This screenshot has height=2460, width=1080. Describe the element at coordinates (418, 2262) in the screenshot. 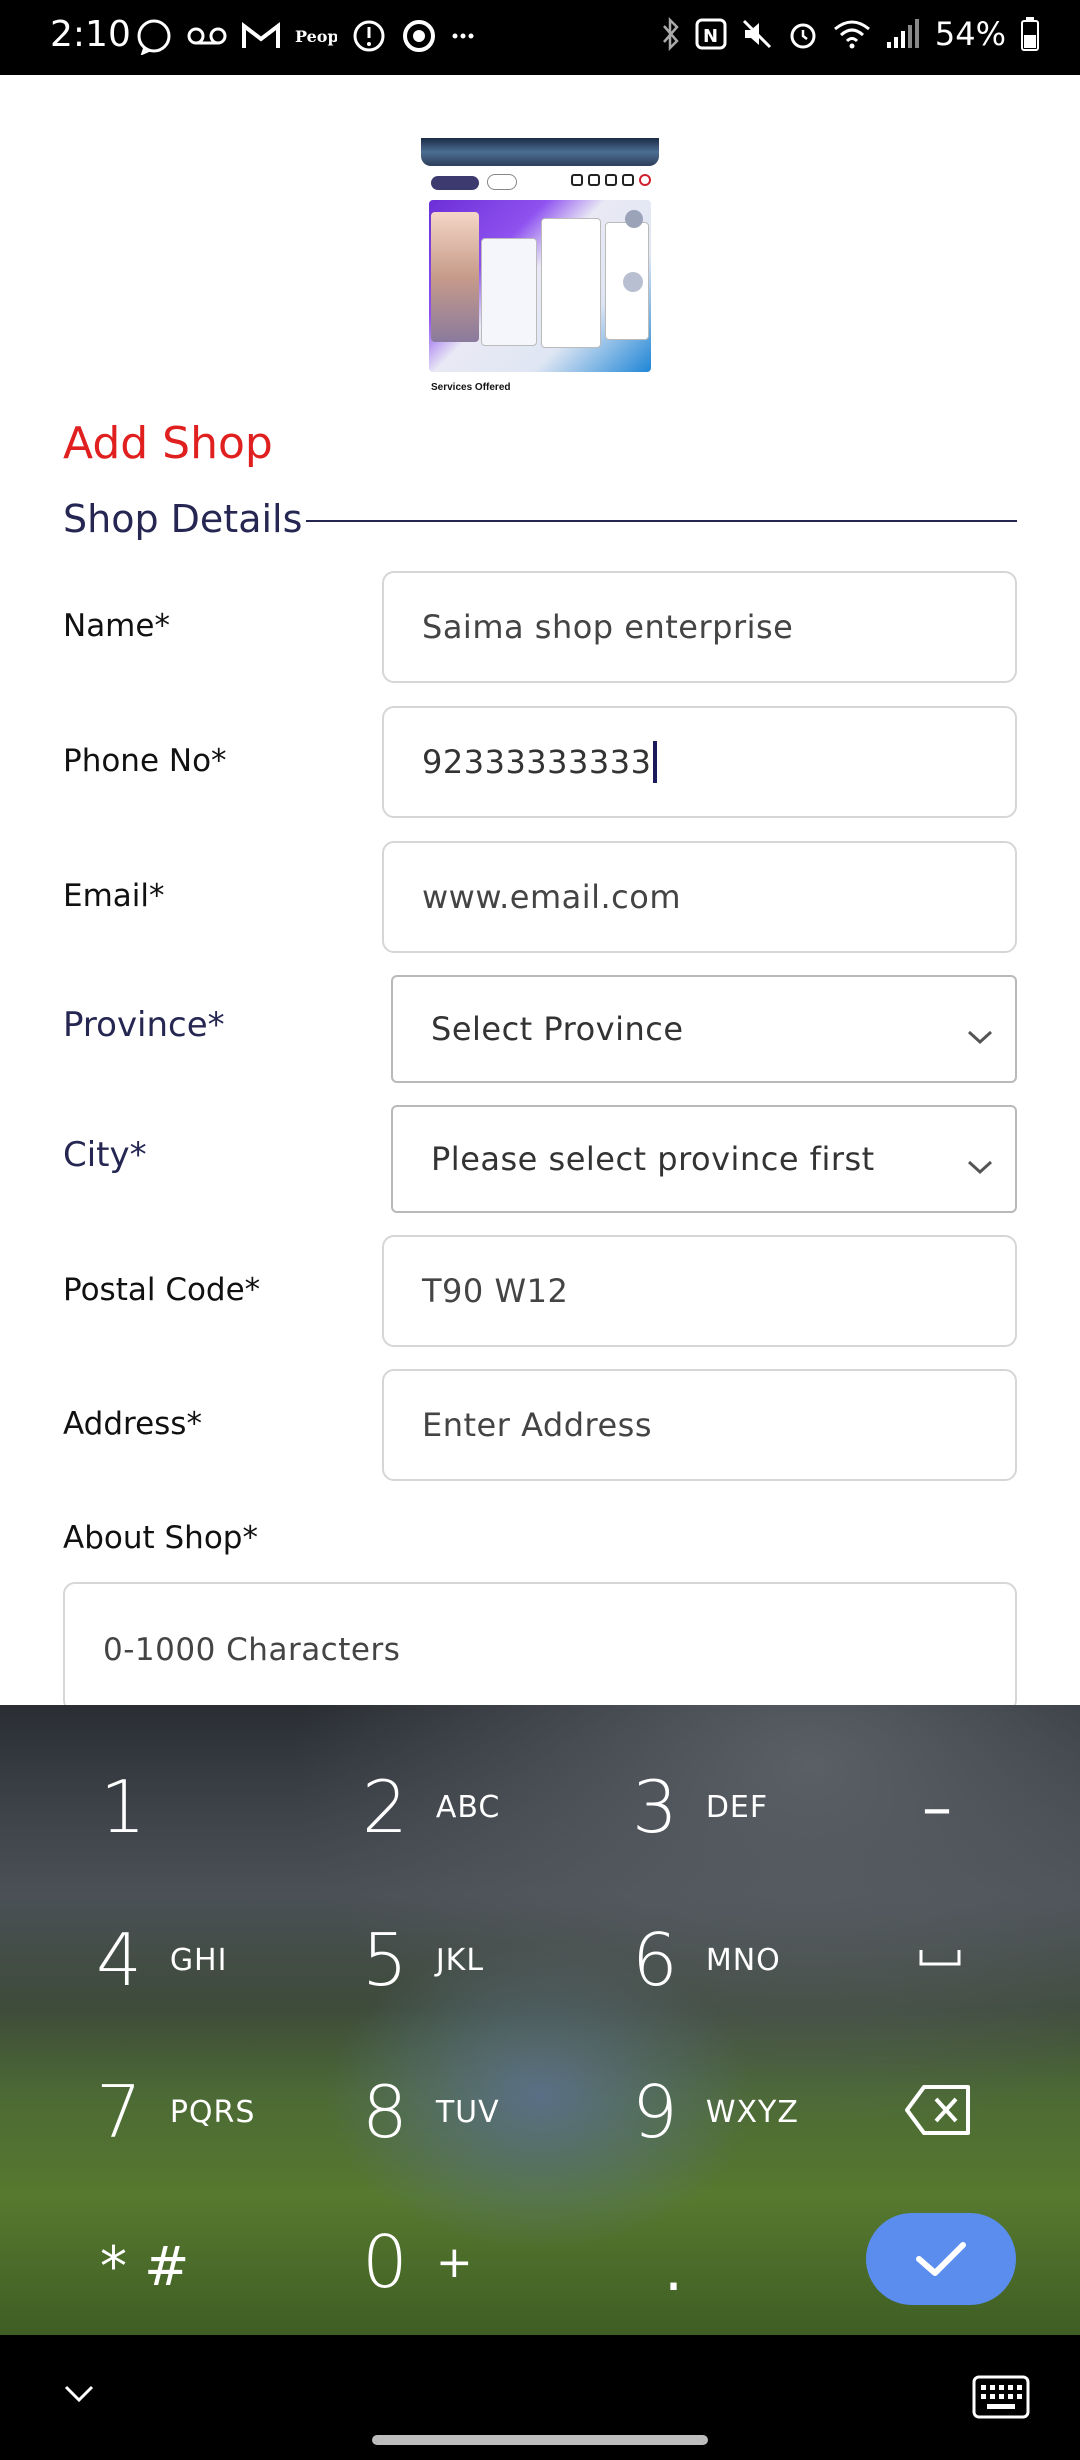

I see `key-0: 0 +` at that location.